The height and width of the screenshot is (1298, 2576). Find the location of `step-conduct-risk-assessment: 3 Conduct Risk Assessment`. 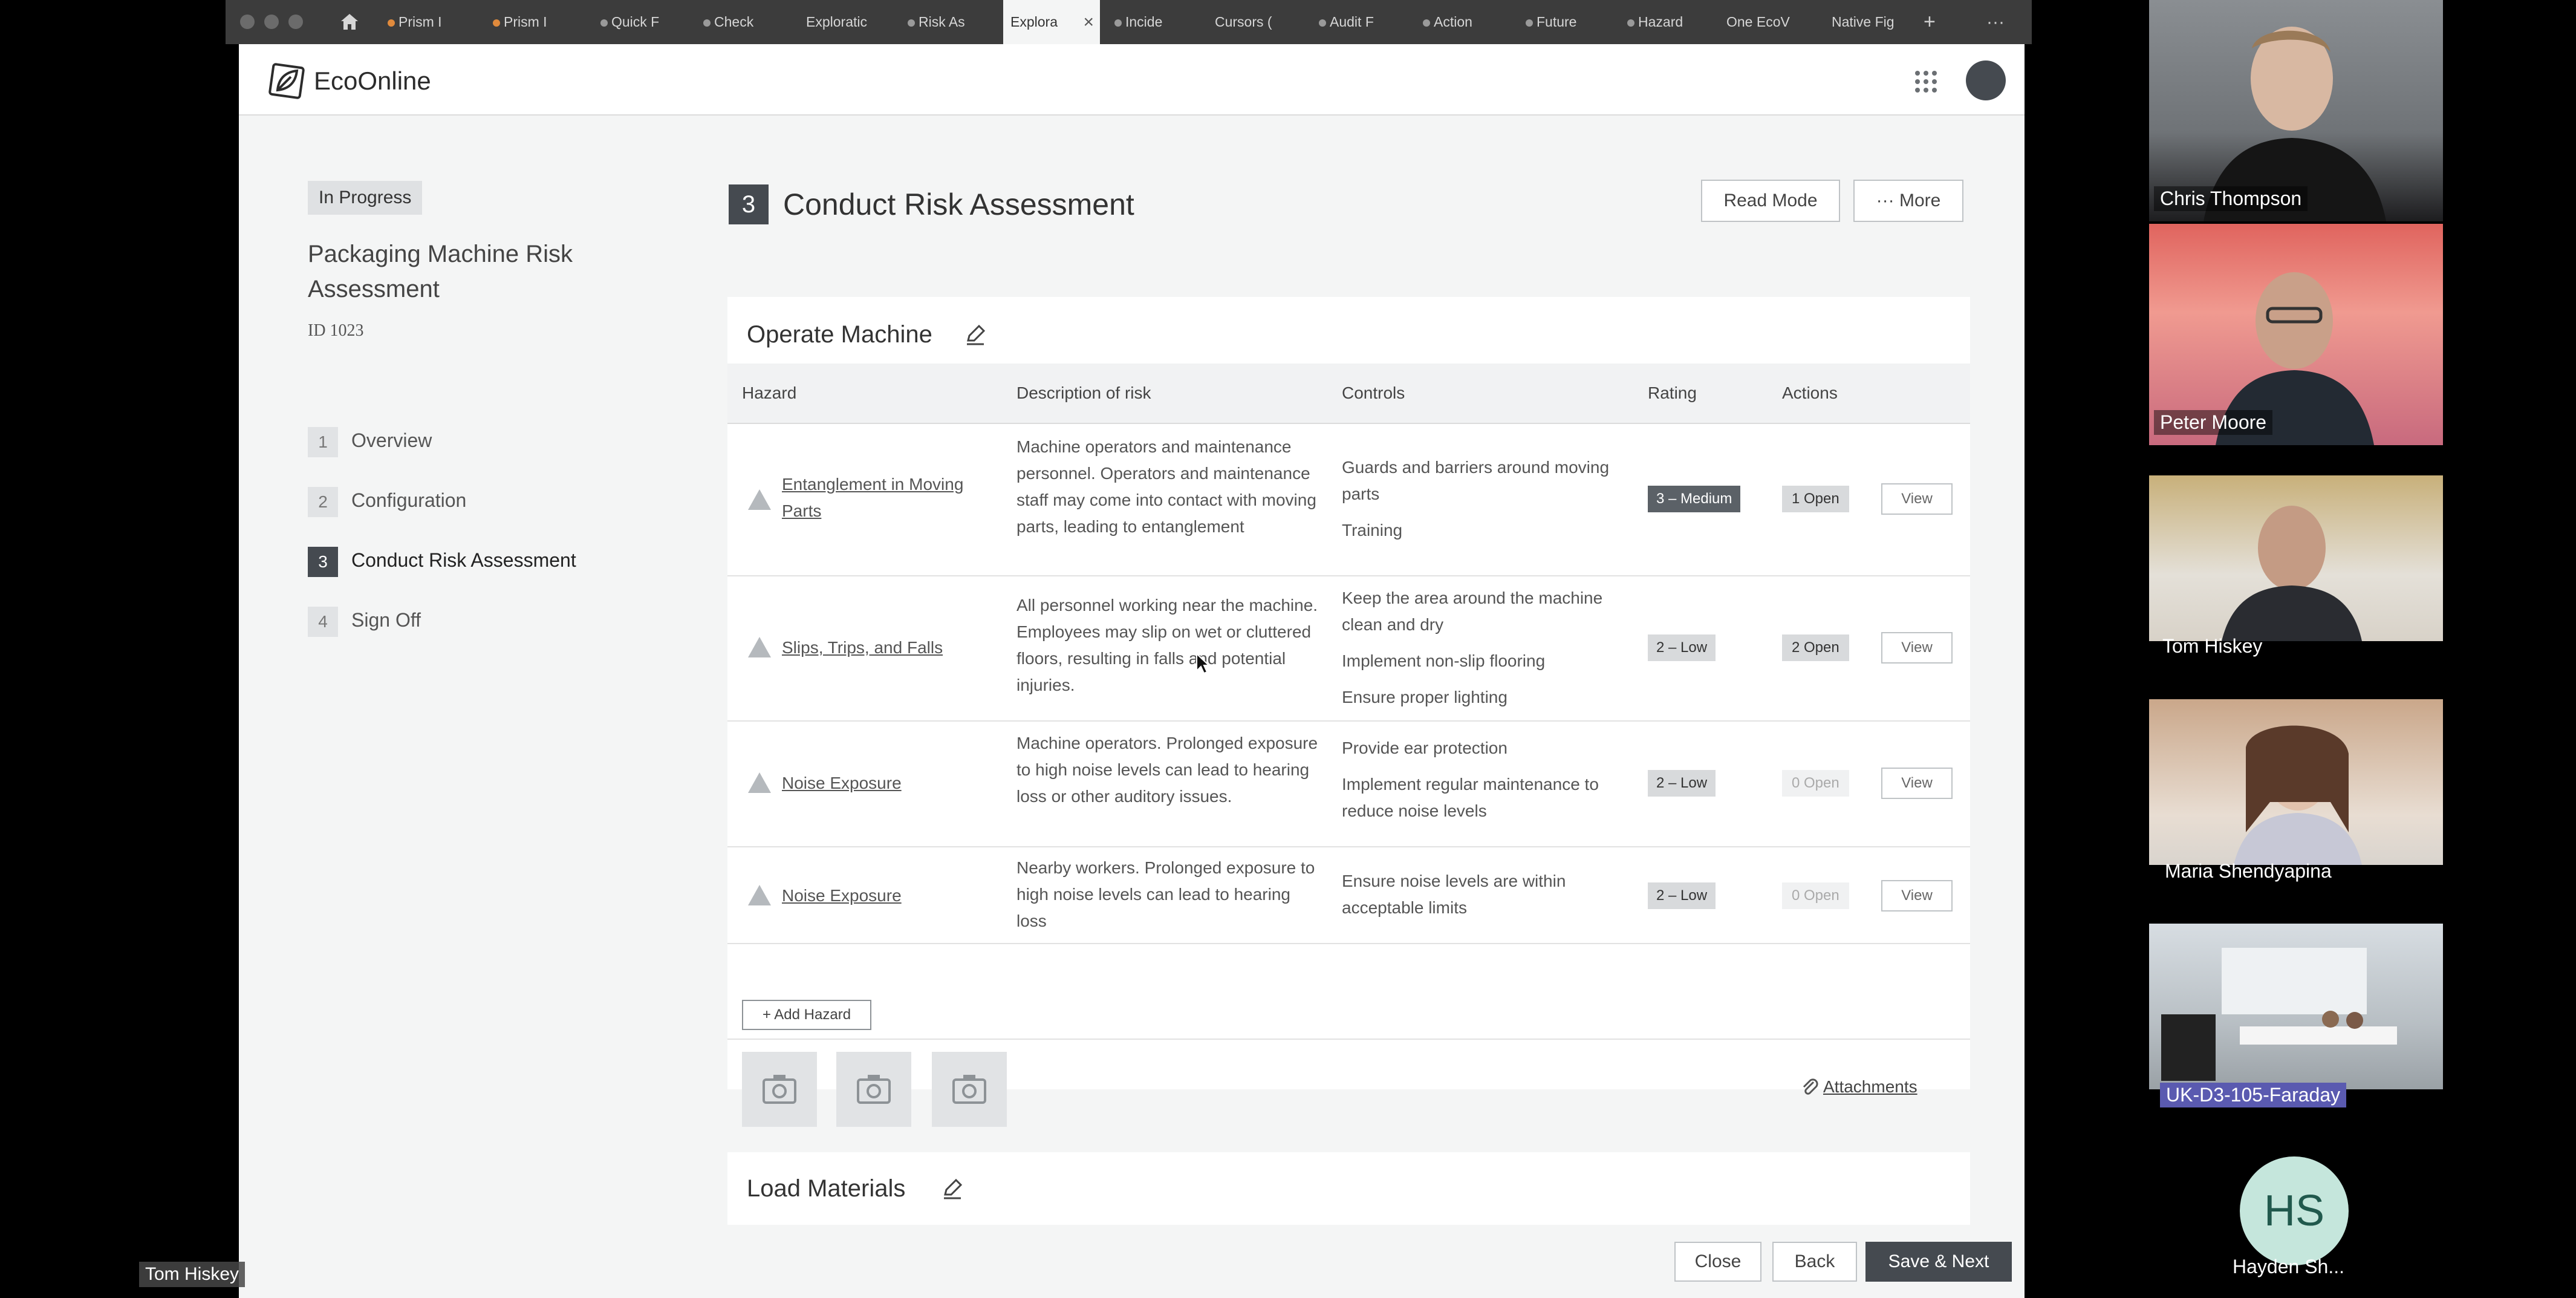

step-conduct-risk-assessment: 3 Conduct Risk Assessment is located at coordinates (442, 561).